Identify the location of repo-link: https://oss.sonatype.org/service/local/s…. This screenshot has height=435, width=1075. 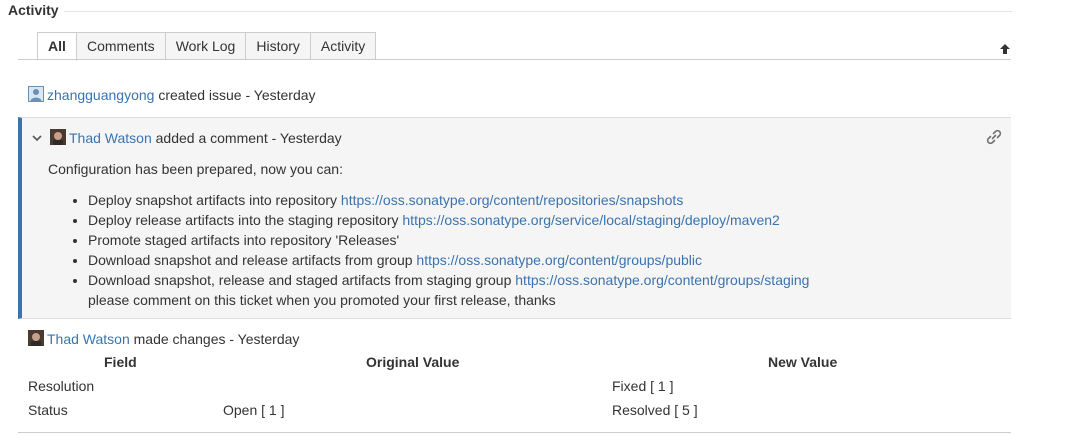
(590, 220).